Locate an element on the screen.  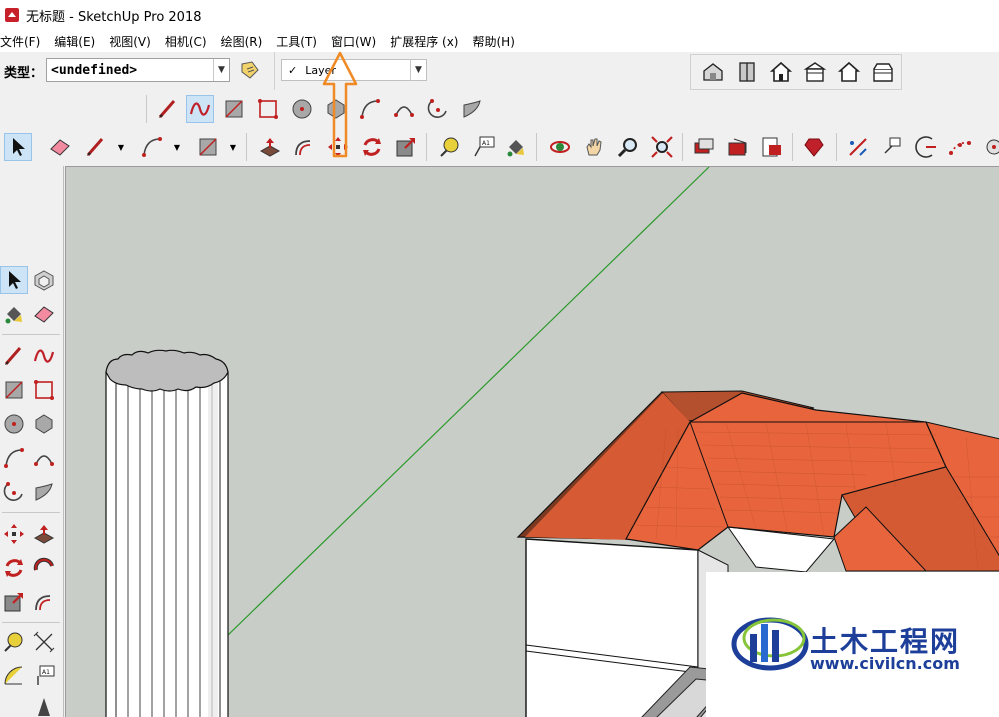
front-view-icon is located at coordinates (781, 72).